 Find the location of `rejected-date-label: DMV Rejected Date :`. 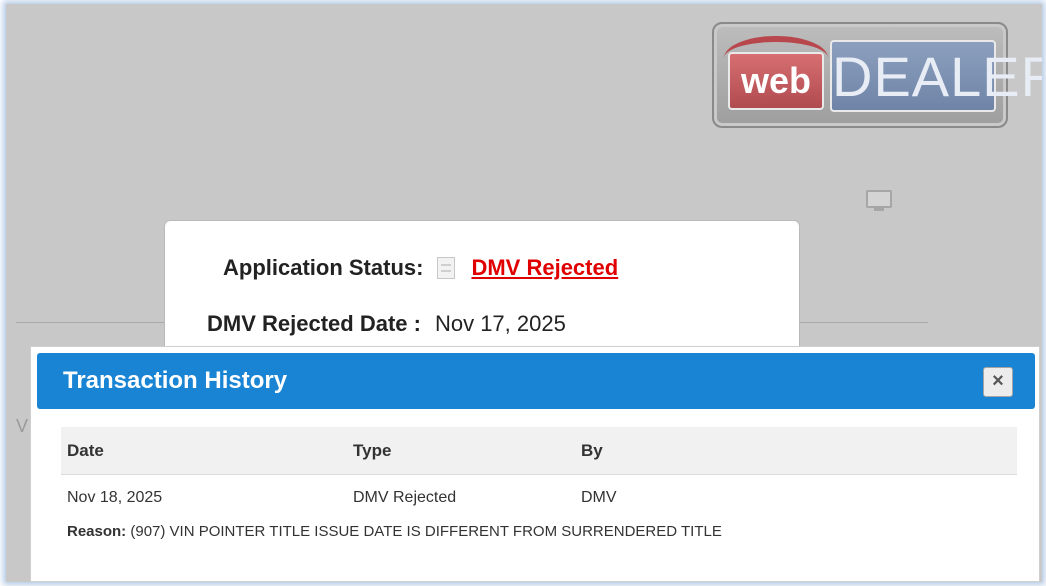

rejected-date-label: DMV Rejected Date : is located at coordinates (314, 323).